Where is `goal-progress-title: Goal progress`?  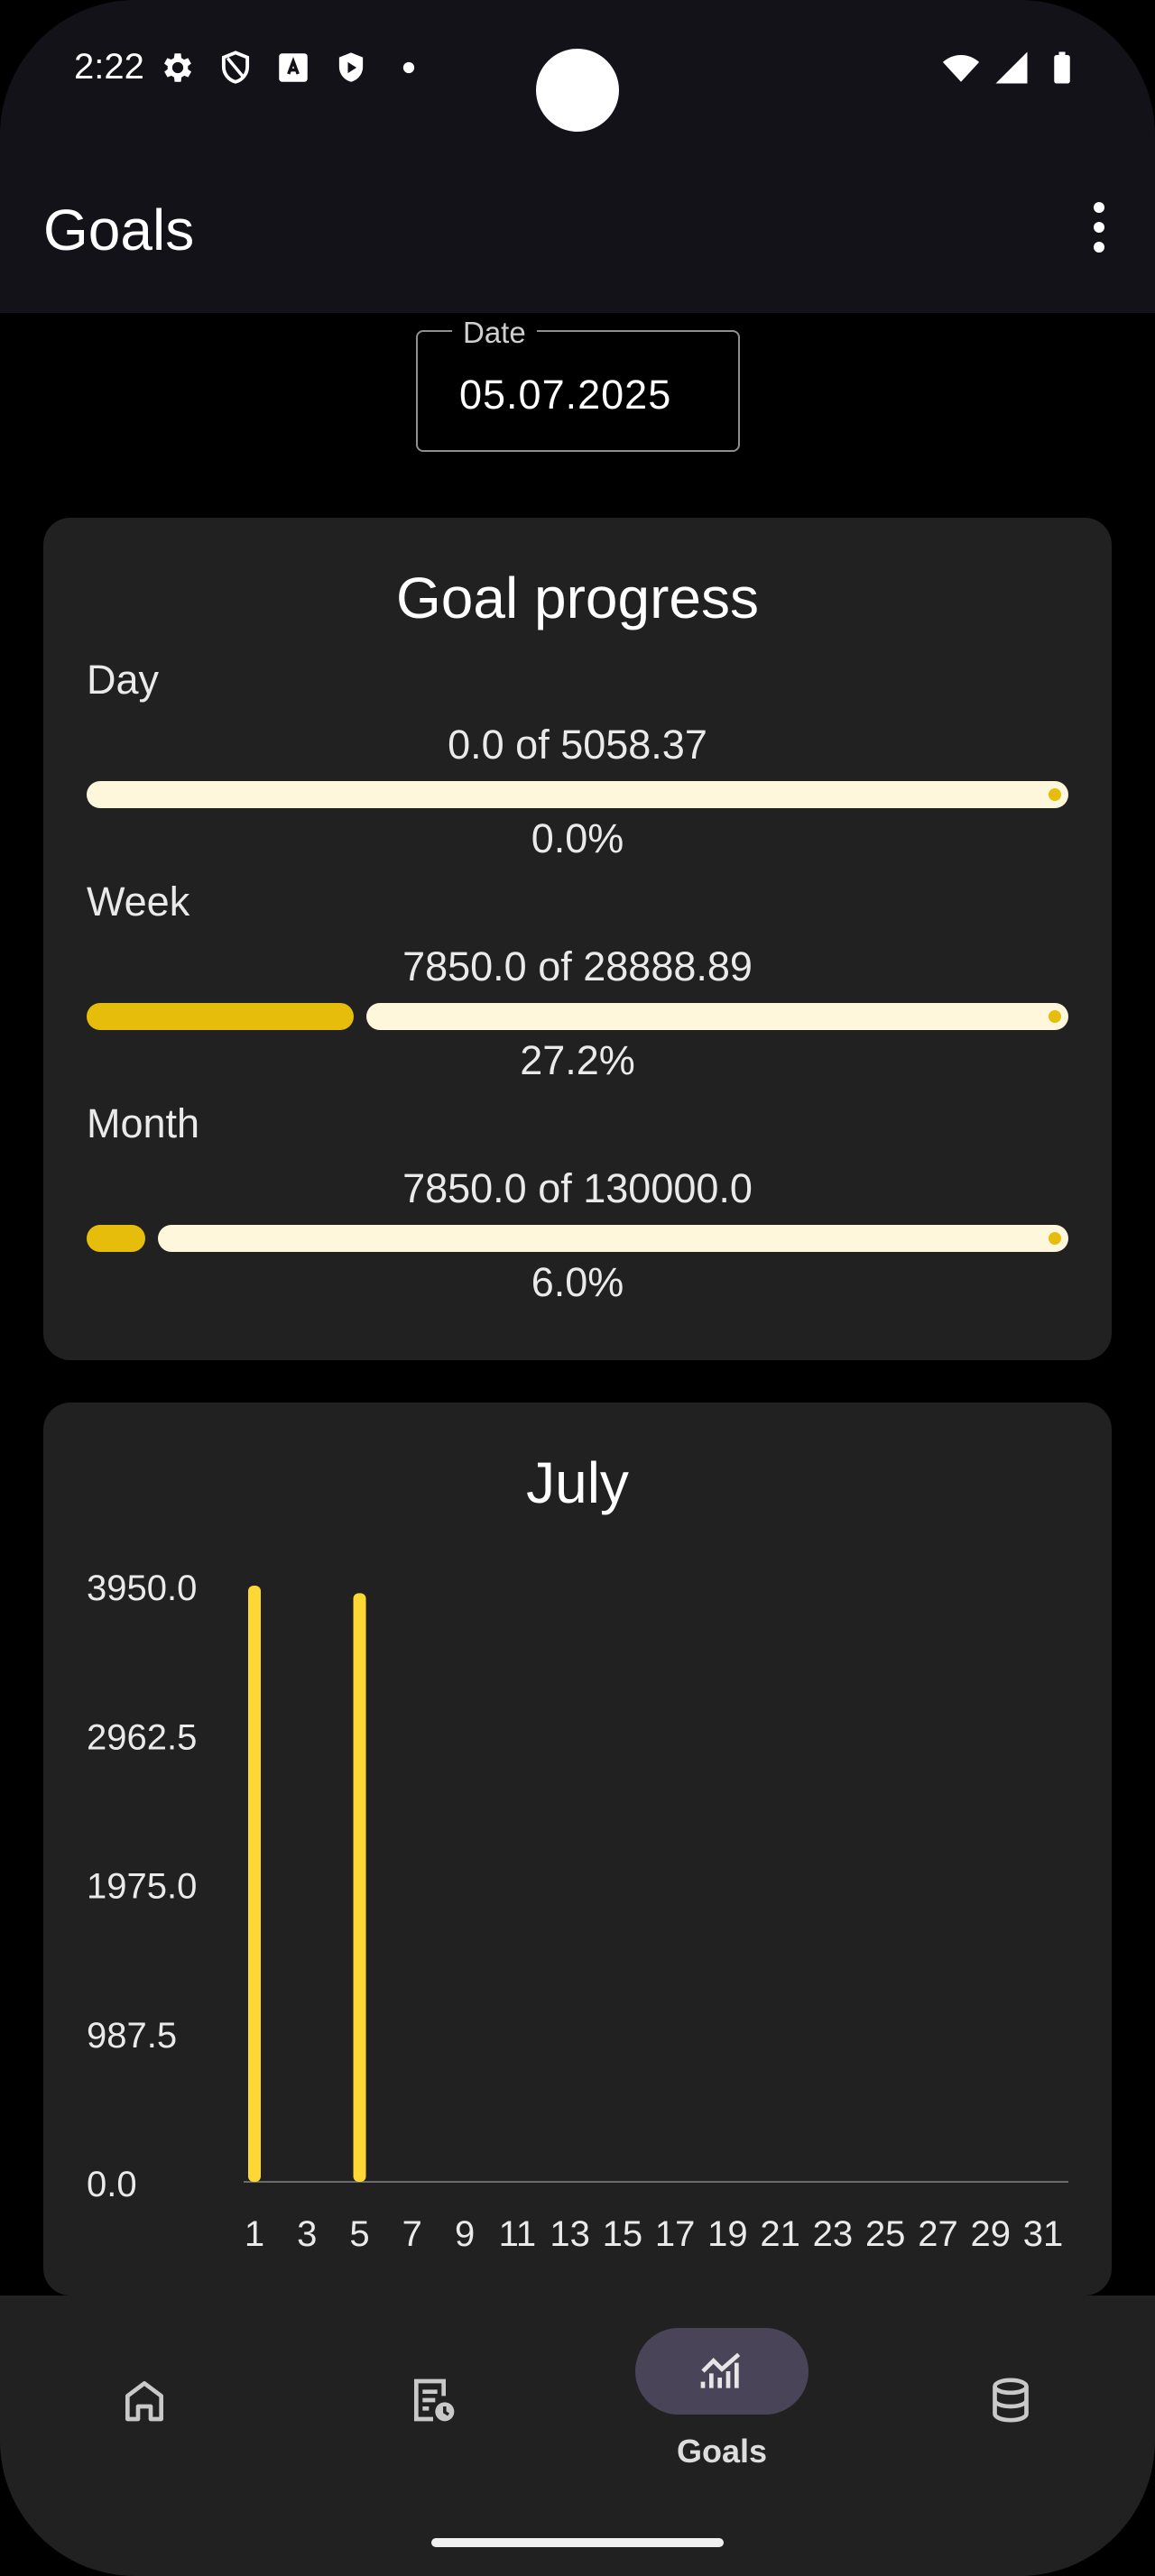
goal-progress-title: Goal progress is located at coordinates (577, 598).